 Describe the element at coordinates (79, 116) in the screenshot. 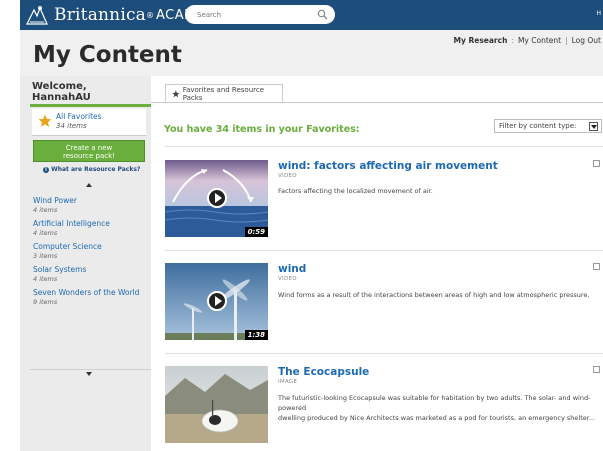

I see `all-favorites-label: All Favorites` at that location.